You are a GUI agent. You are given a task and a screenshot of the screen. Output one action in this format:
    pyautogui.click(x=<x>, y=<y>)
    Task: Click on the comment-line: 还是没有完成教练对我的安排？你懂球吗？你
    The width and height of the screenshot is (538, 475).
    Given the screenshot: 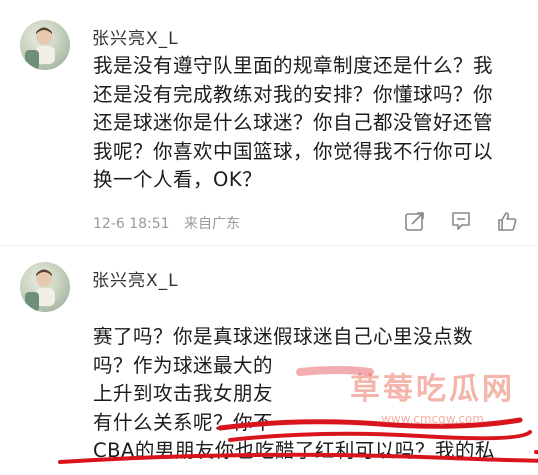 What is the action you would take?
    pyautogui.click(x=293, y=94)
    